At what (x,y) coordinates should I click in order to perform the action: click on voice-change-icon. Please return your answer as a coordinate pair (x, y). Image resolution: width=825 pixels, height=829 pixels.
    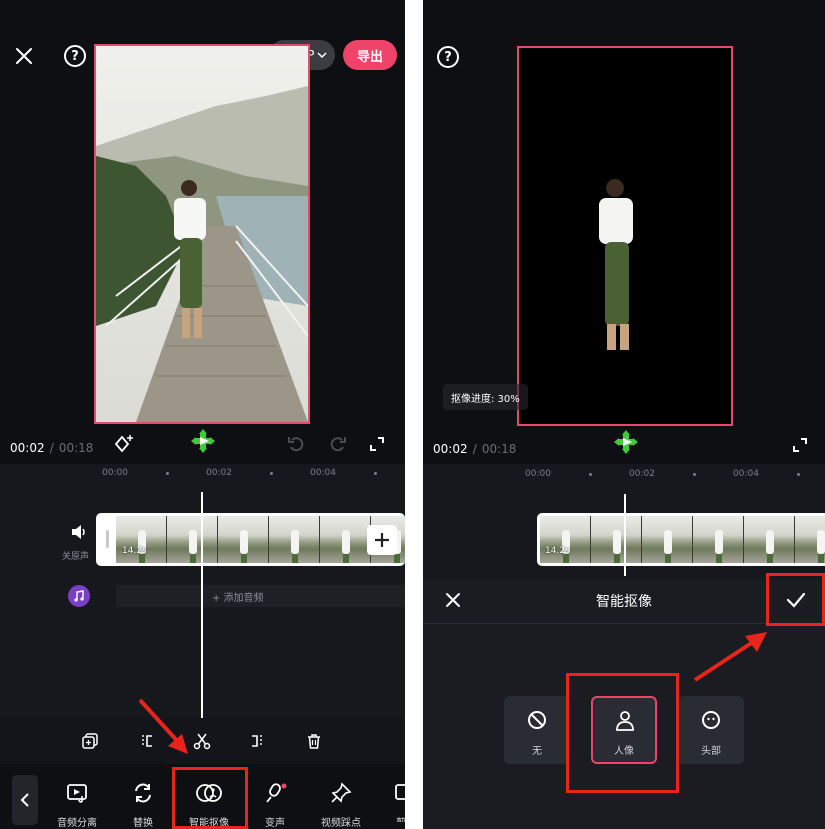
    Looking at the image, I should click on (276, 793).